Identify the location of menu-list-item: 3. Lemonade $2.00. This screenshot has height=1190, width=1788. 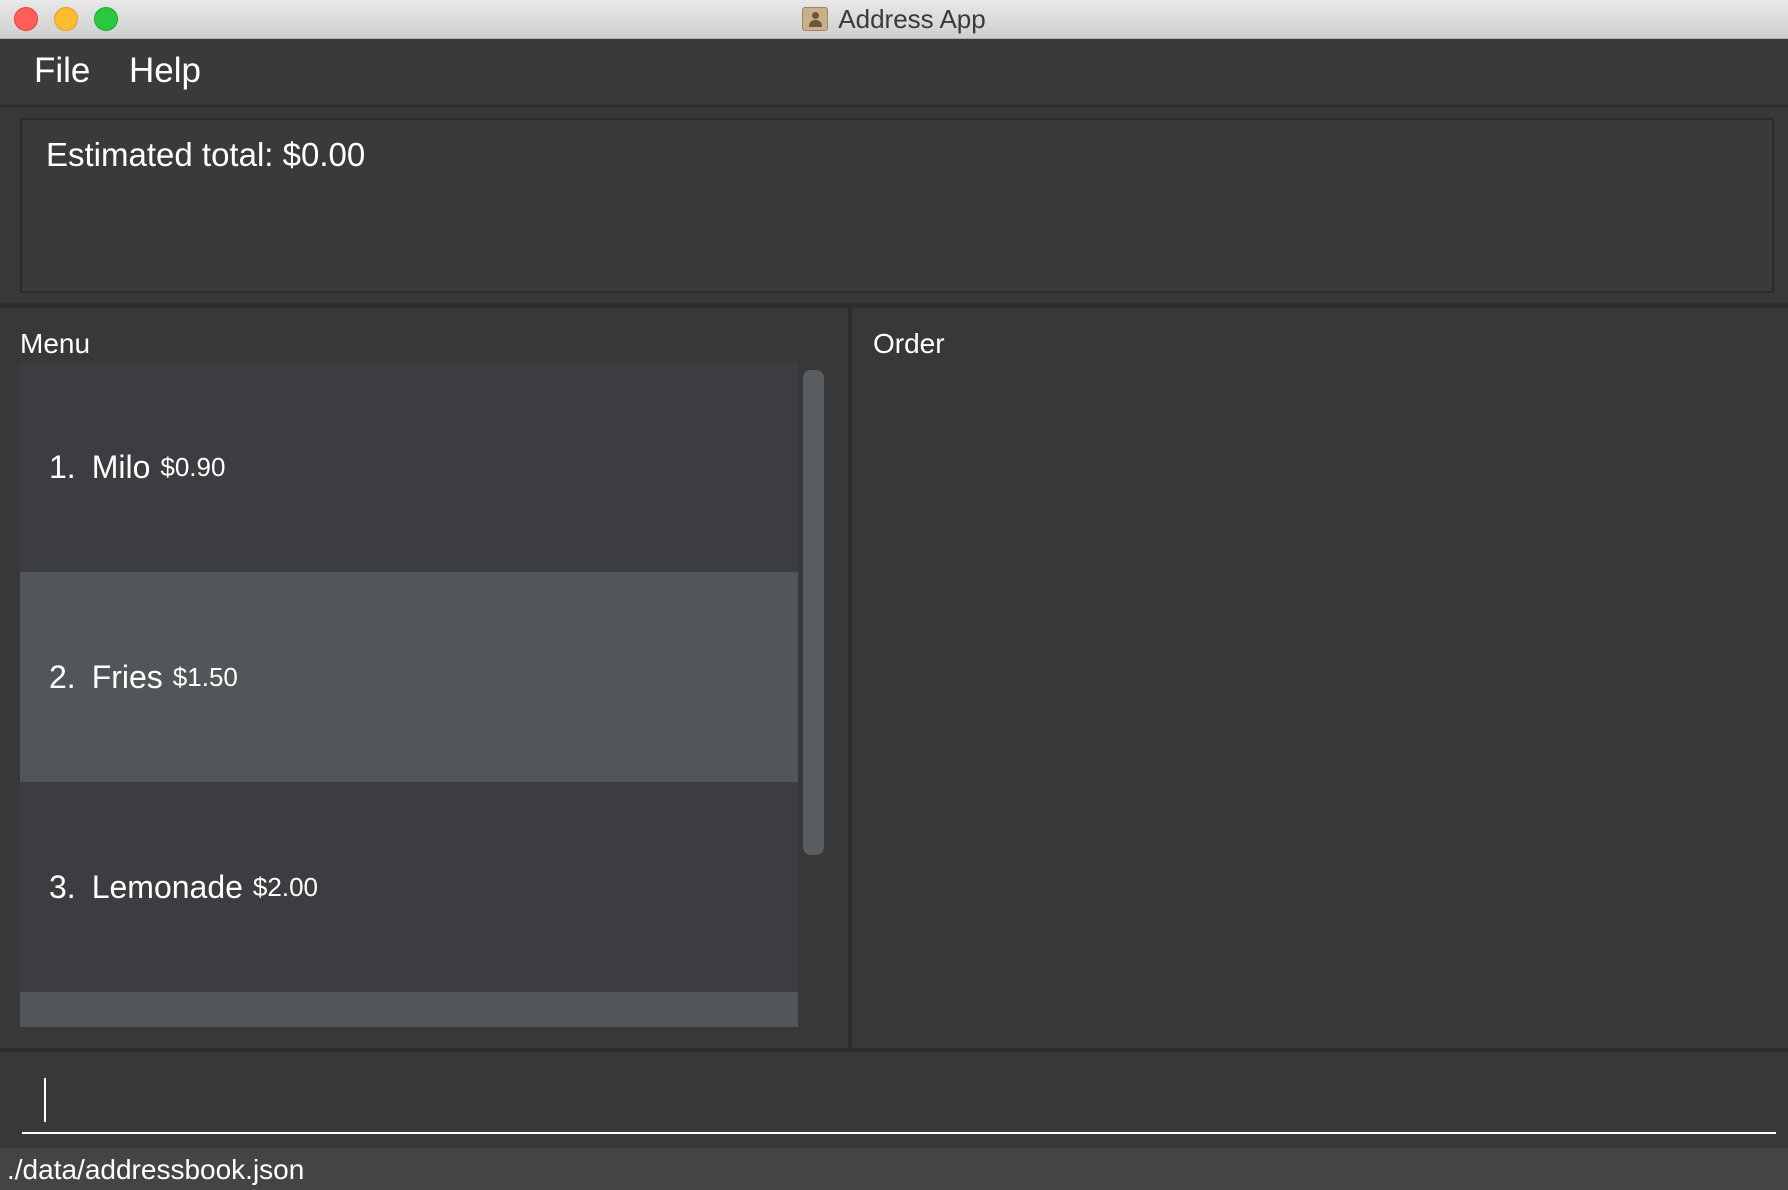
(409, 887).